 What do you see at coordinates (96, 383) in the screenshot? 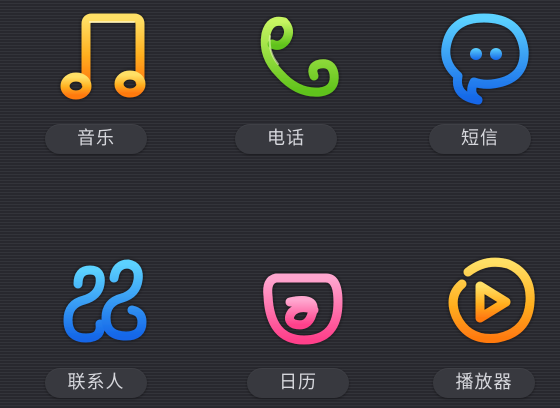
I see `app-label-contacts: 联系人` at bounding box center [96, 383].